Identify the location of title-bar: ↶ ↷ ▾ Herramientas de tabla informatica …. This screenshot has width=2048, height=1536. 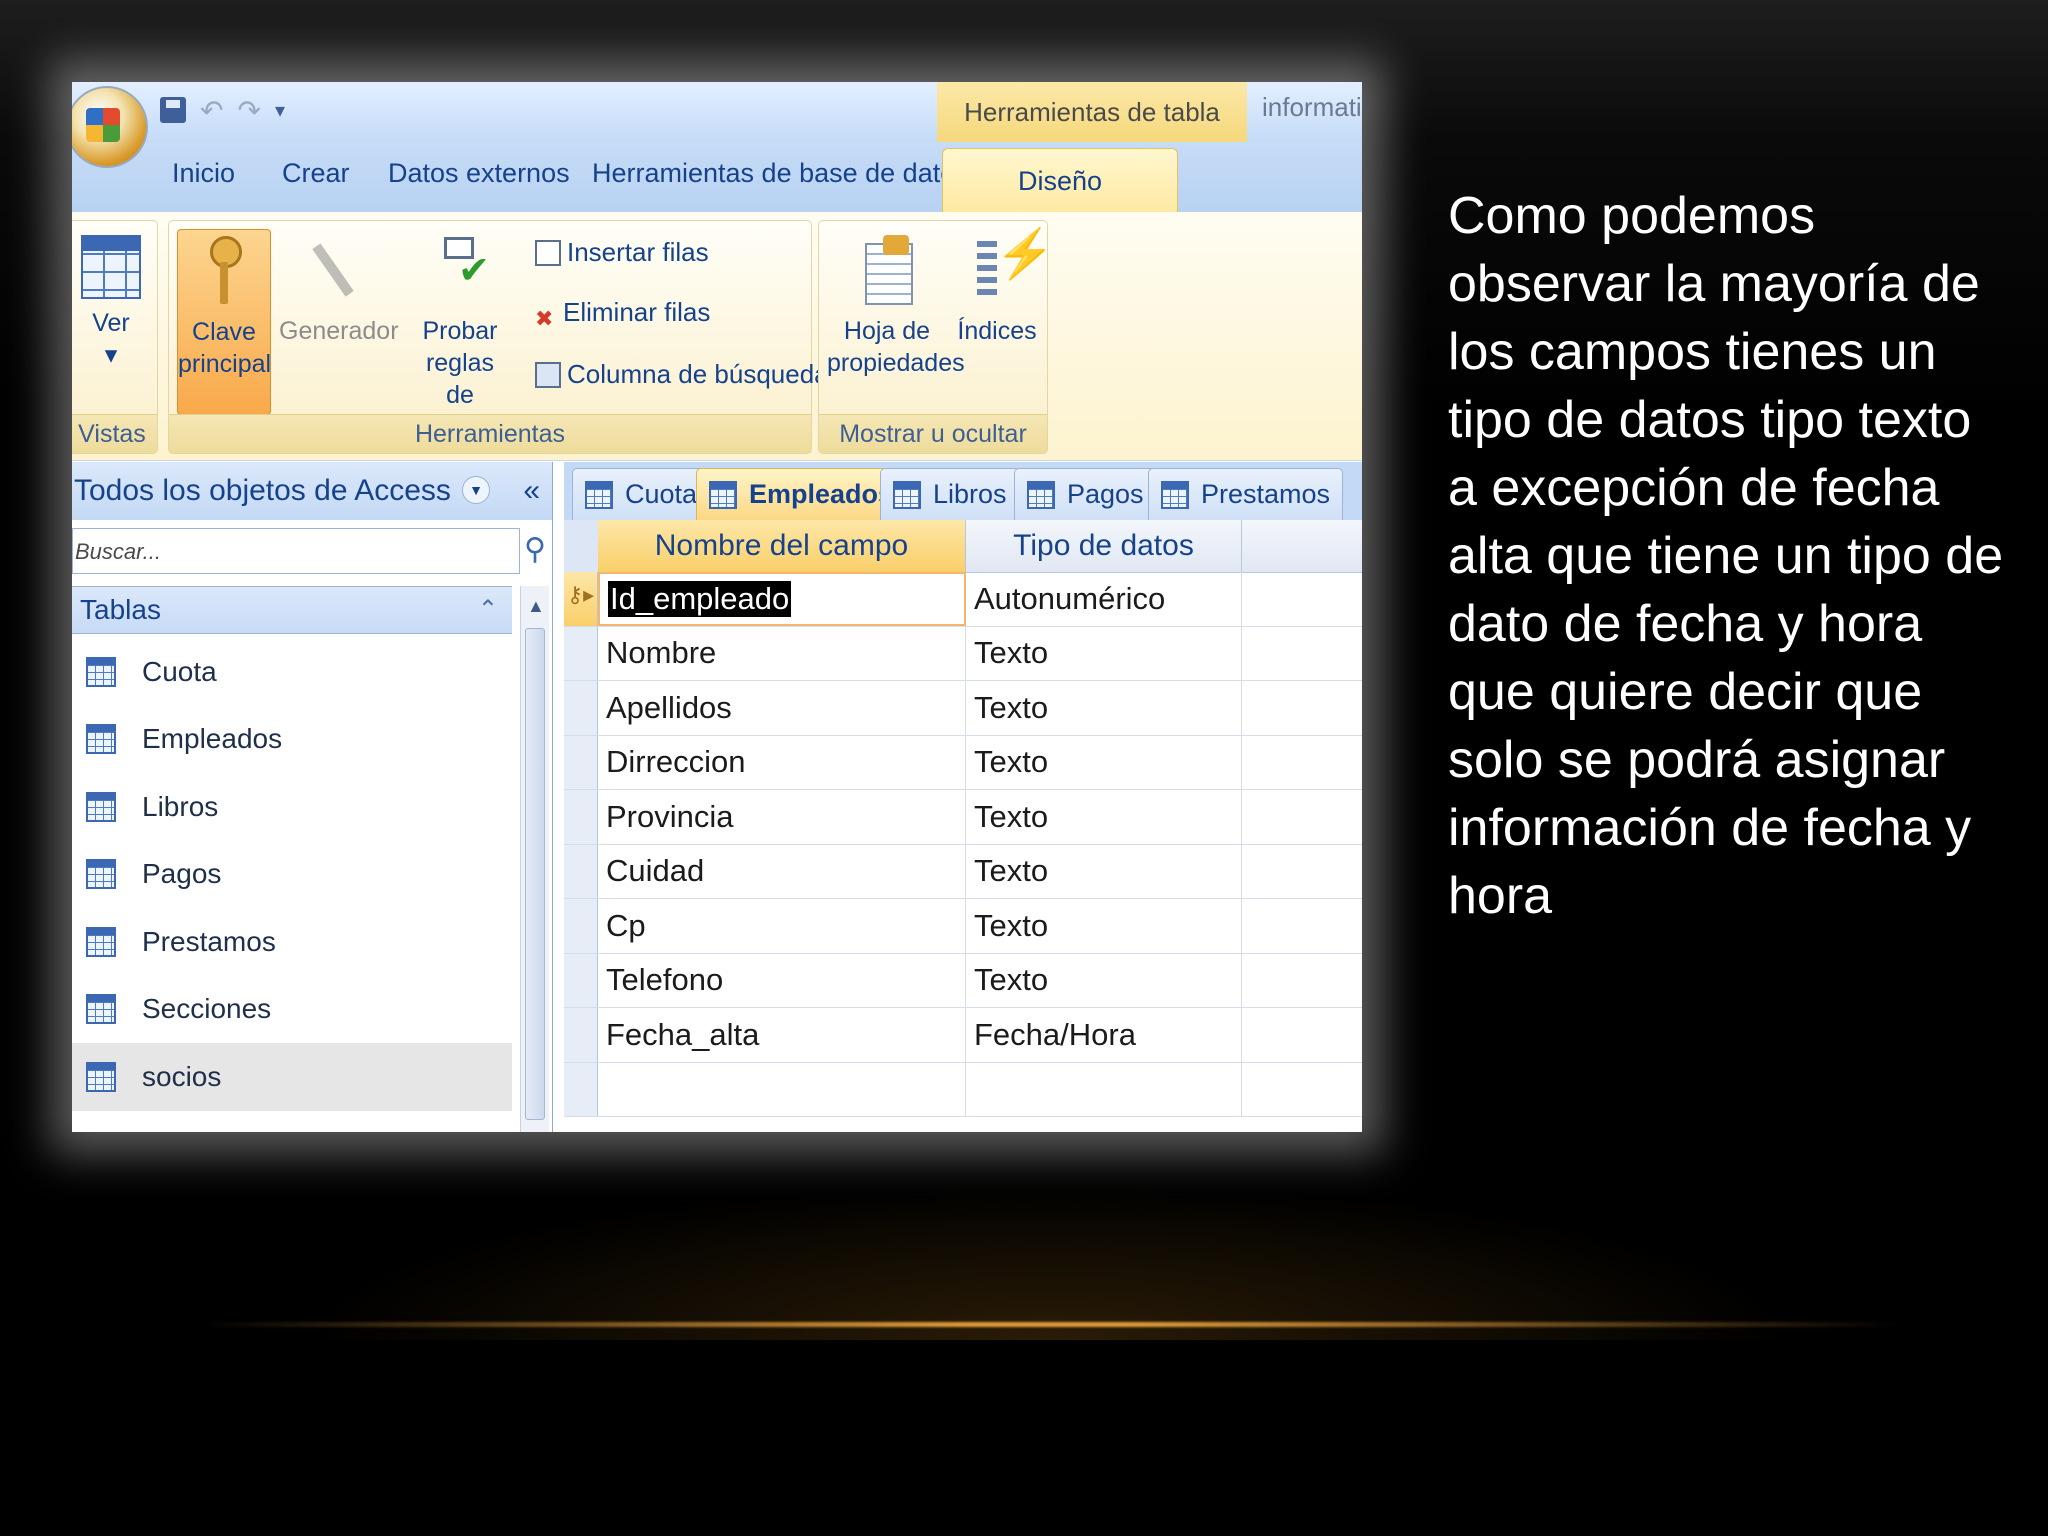
(717, 112).